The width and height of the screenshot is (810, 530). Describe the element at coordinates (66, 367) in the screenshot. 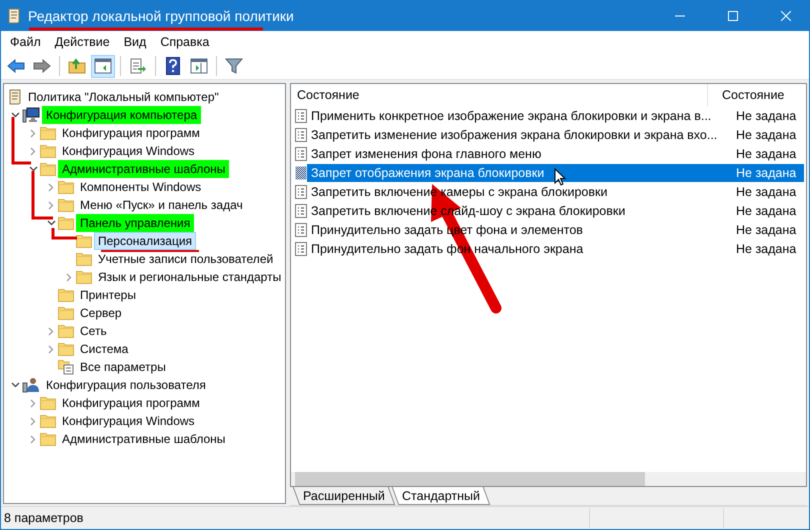

I see `settings-list-icon` at that location.